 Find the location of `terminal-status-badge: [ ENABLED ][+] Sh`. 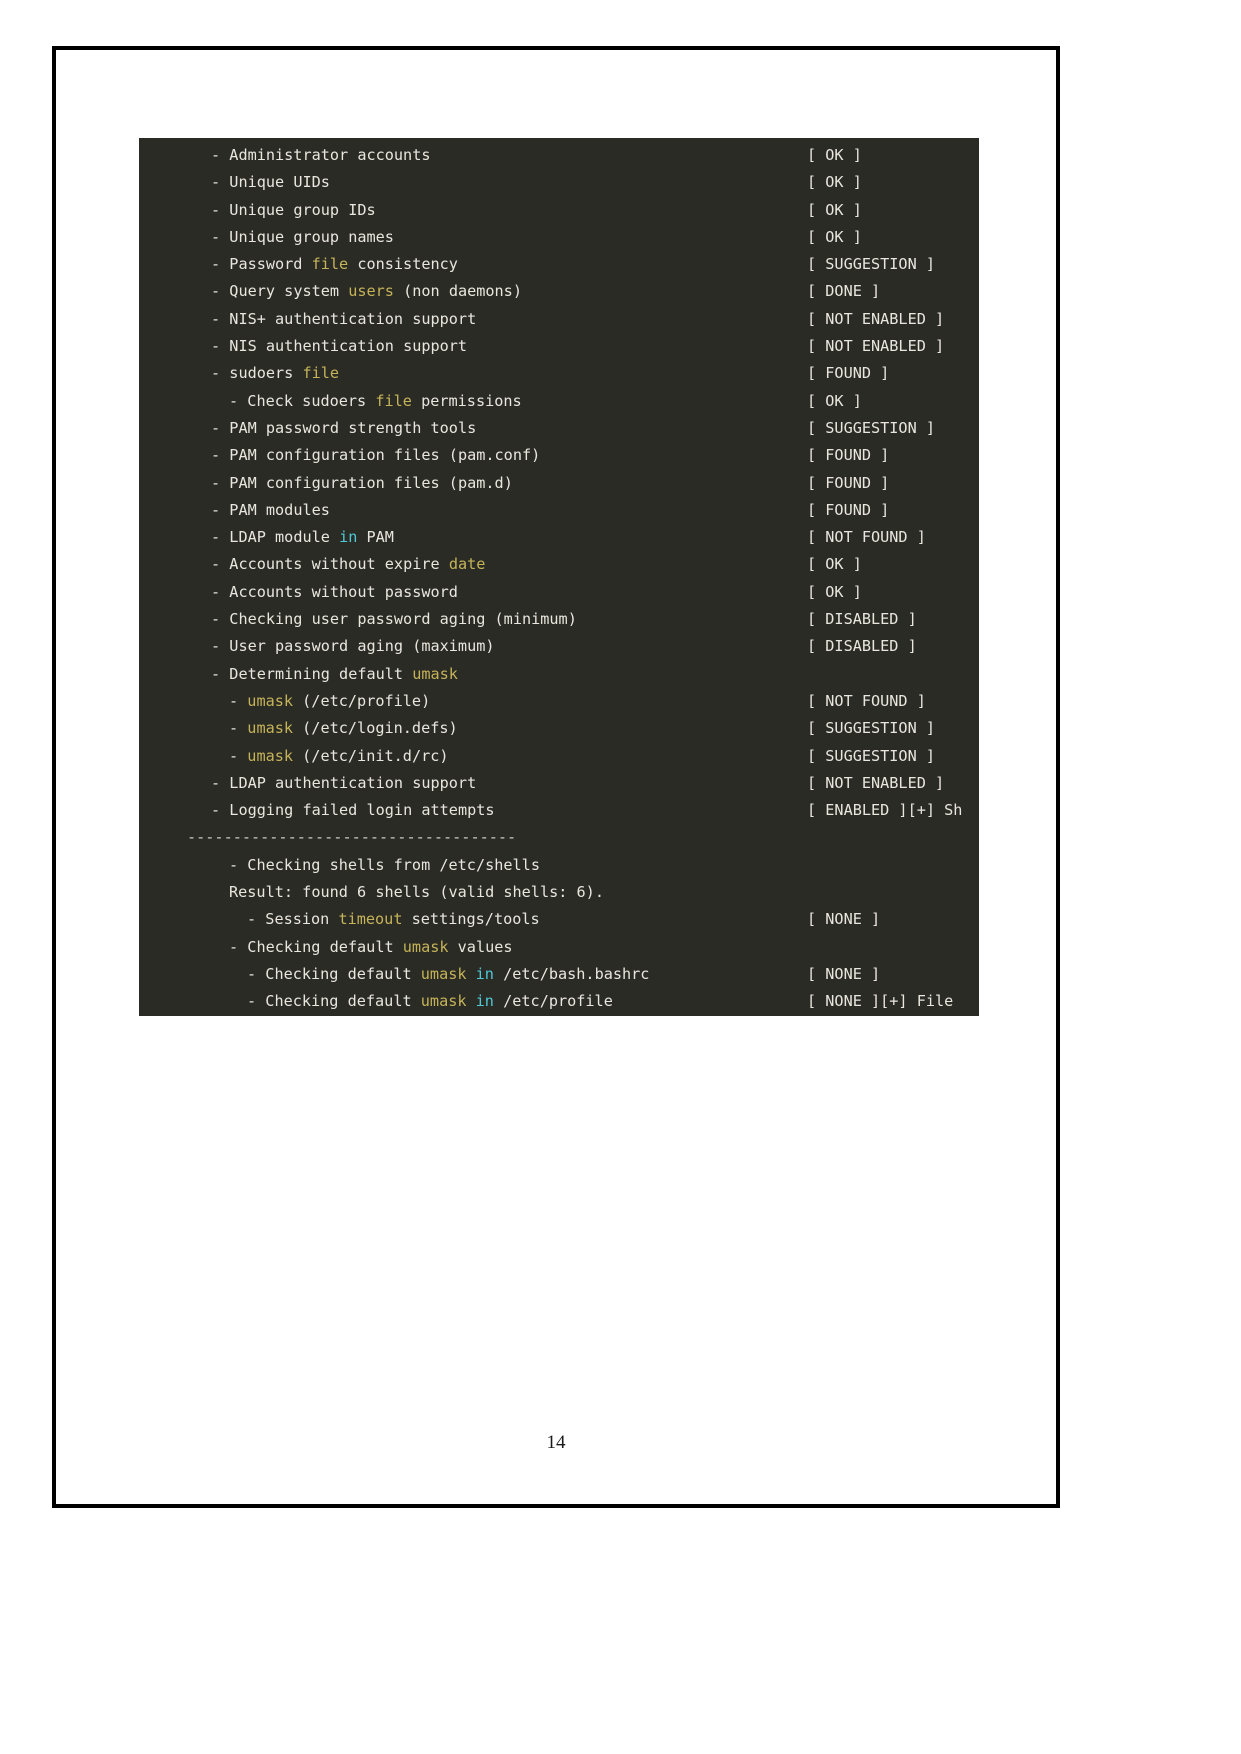

terminal-status-badge: [ ENABLED ][+] Sh is located at coordinates (885, 810).